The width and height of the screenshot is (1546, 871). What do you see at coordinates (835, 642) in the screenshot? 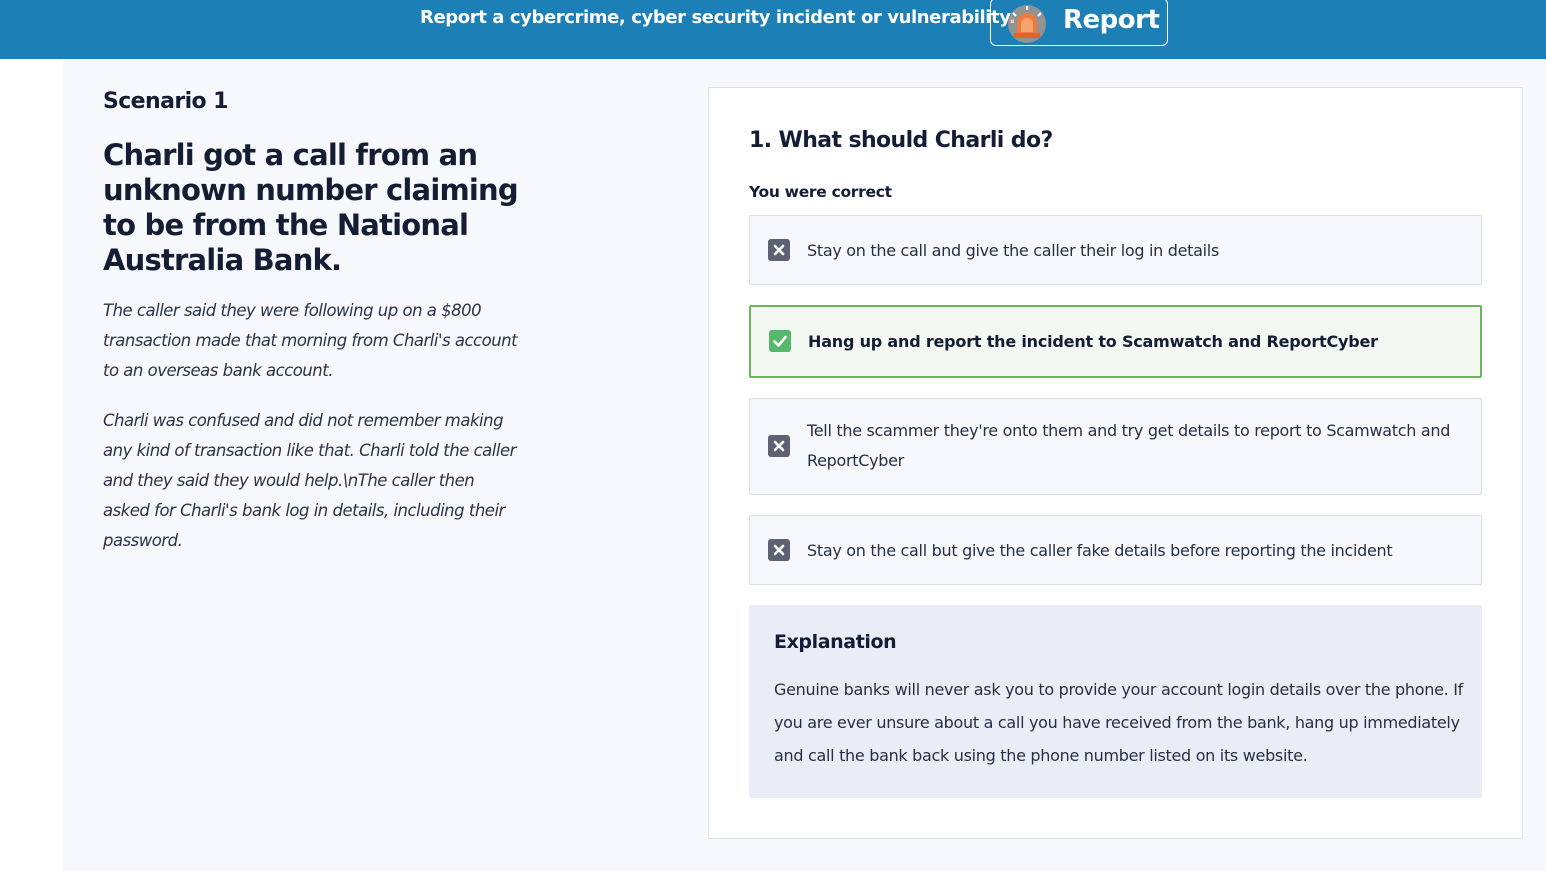
I see `explanation-title: Explanation` at bounding box center [835, 642].